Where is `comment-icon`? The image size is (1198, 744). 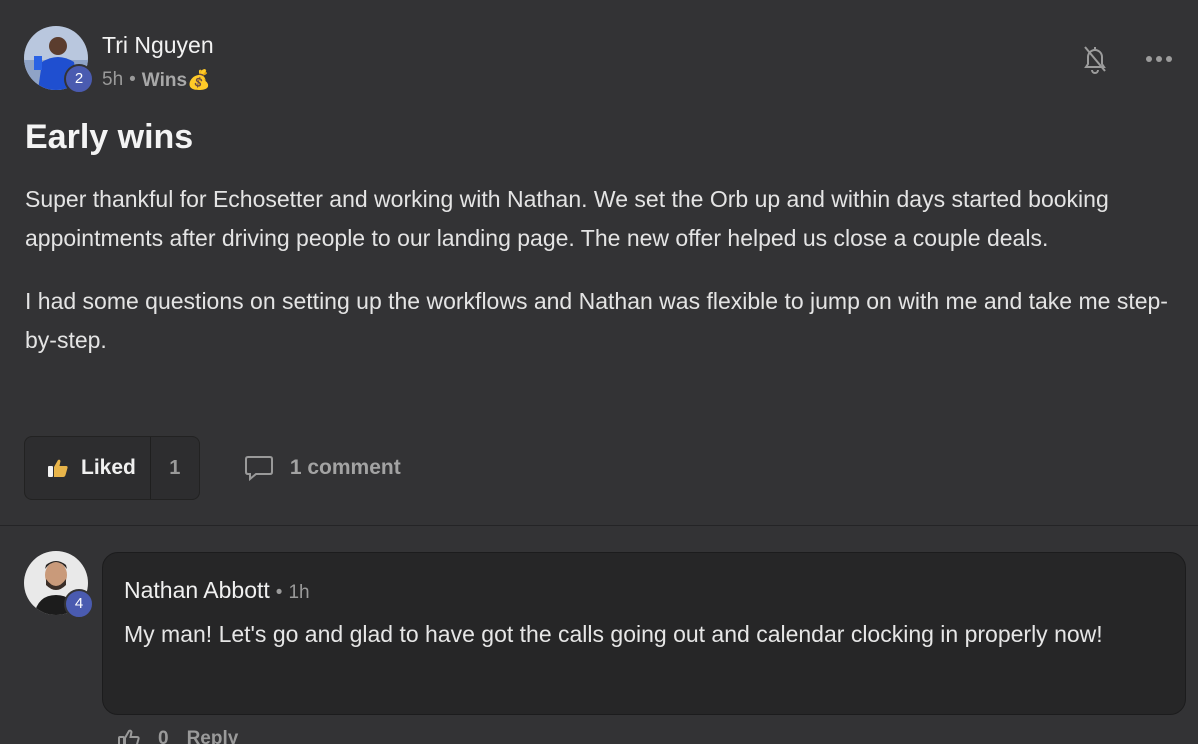 comment-icon is located at coordinates (258, 469).